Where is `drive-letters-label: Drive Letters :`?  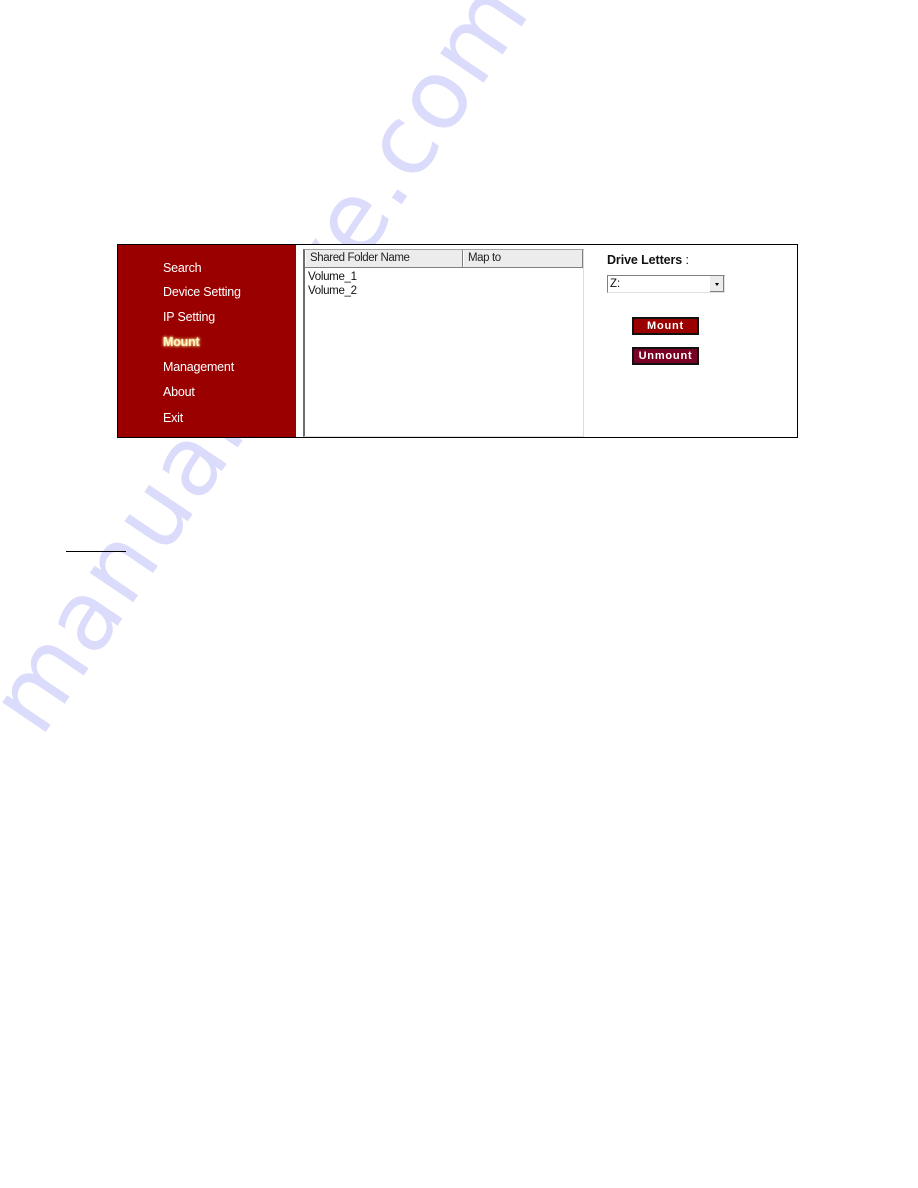 drive-letters-label: Drive Letters : is located at coordinates (648, 260).